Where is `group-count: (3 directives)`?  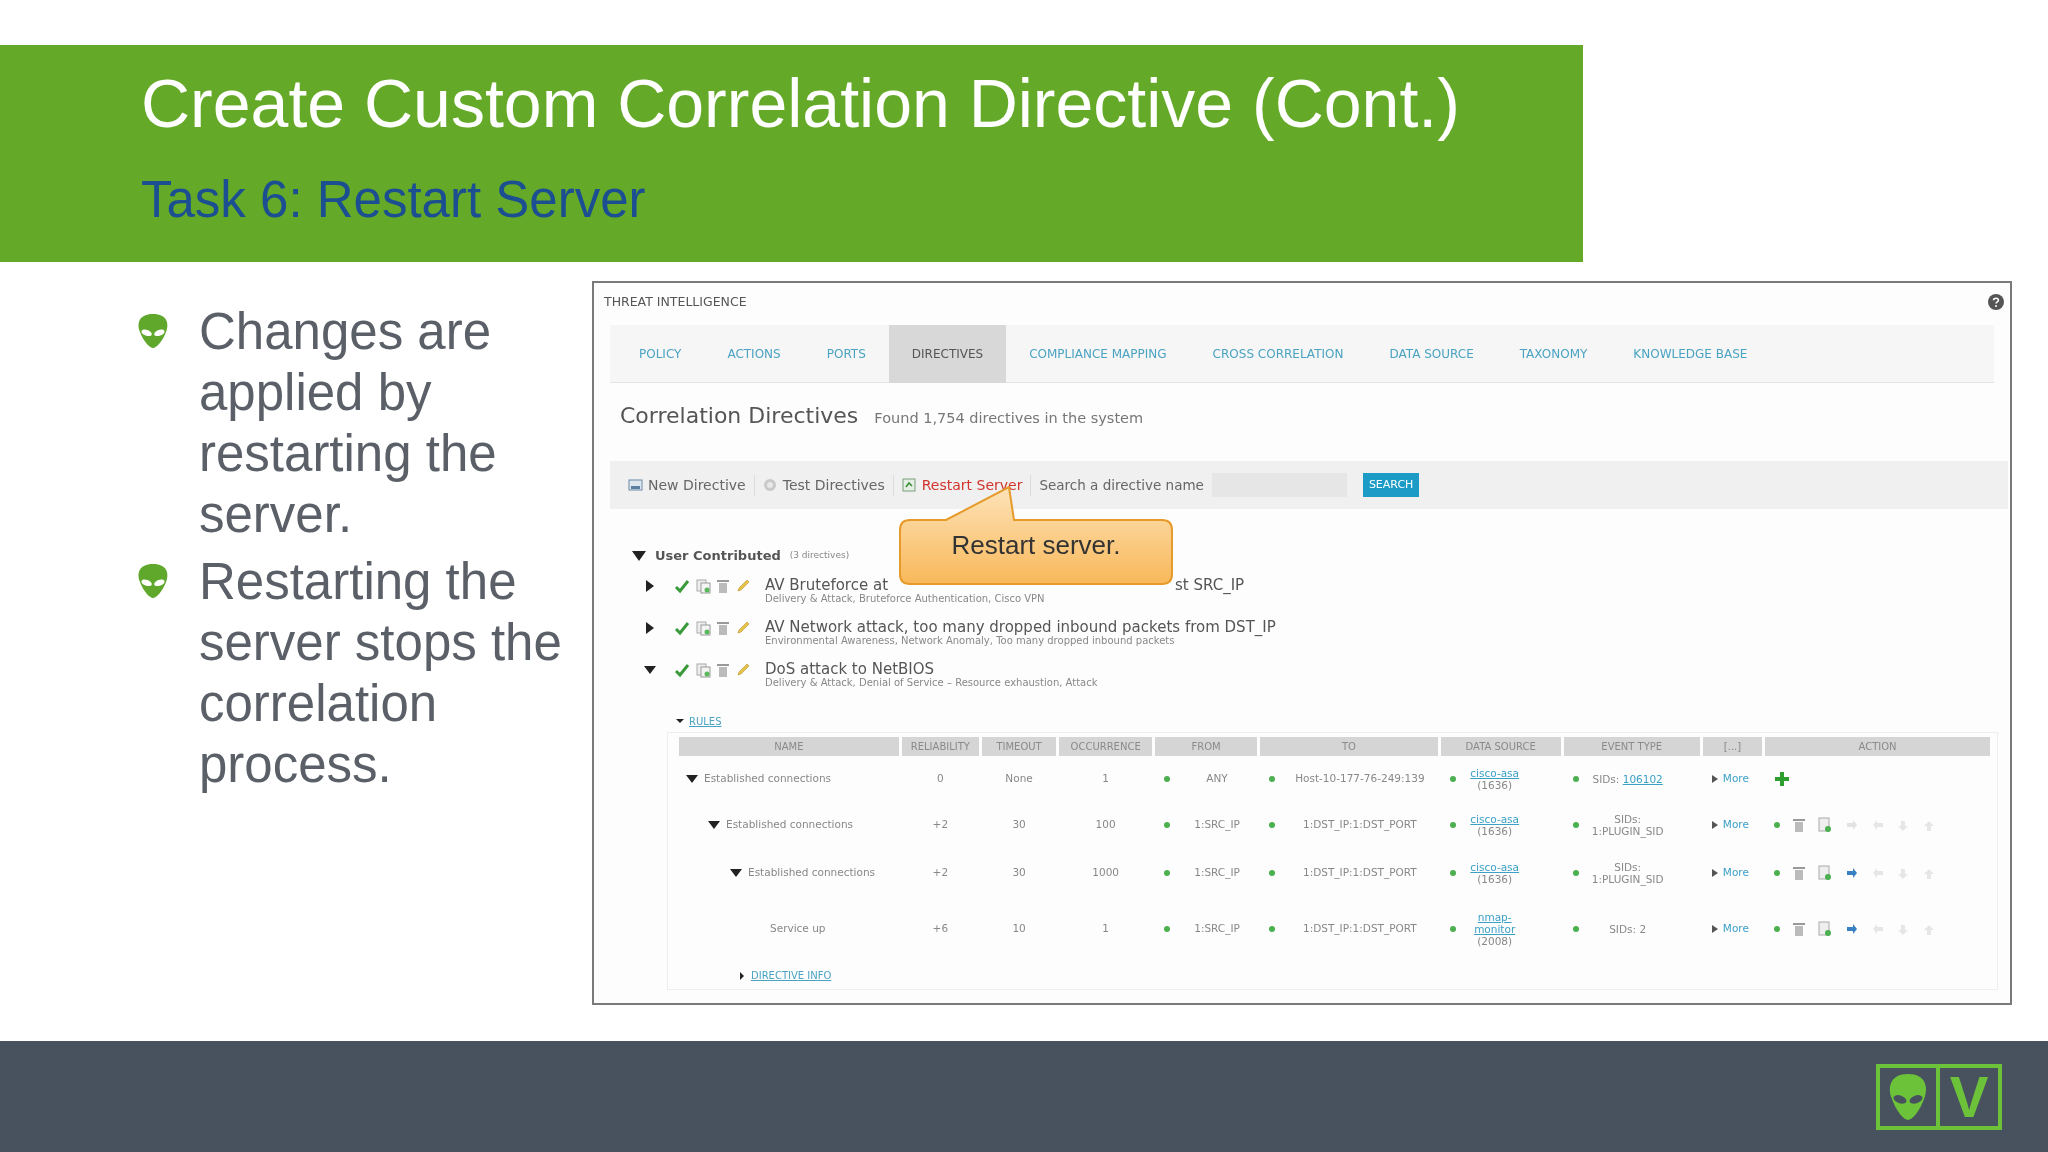 group-count: (3 directives) is located at coordinates (819, 556).